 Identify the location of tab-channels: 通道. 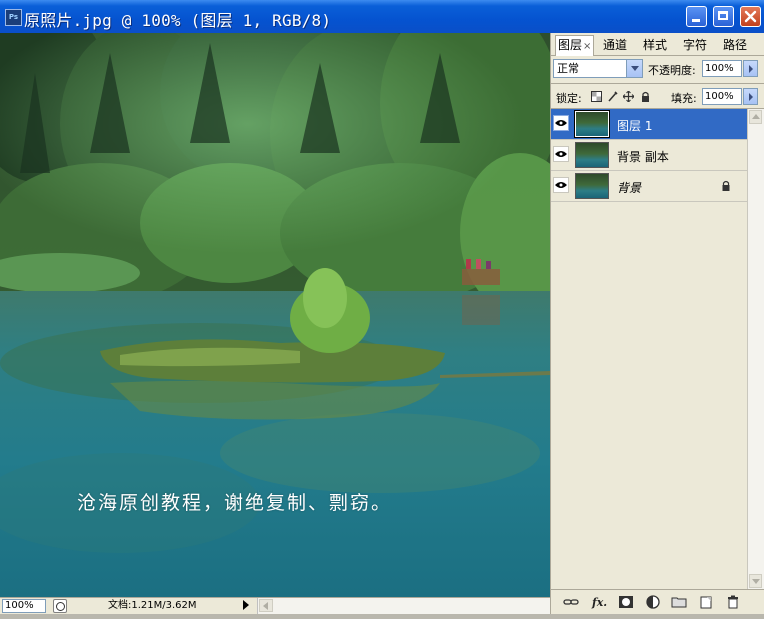
(615, 45).